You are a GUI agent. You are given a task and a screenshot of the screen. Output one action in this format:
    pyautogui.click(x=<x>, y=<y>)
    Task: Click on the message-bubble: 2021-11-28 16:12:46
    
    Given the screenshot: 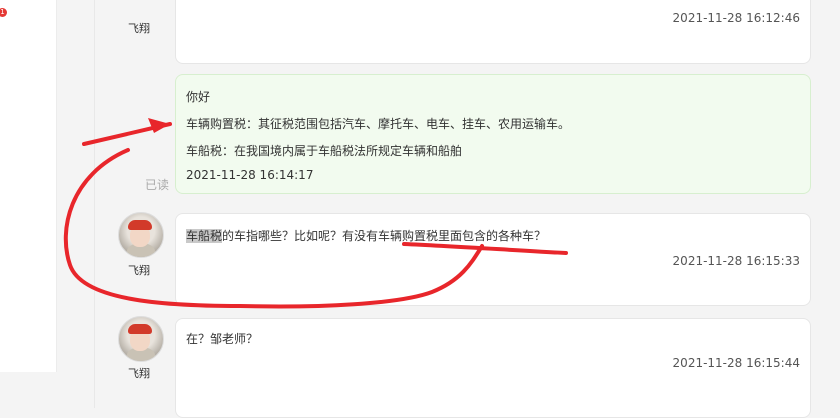 What is the action you would take?
    pyautogui.click(x=493, y=32)
    